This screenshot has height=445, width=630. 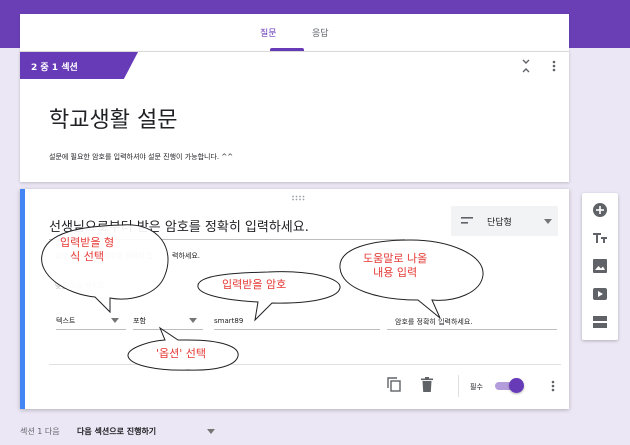 What do you see at coordinates (427, 384) in the screenshot?
I see `trash-icon` at bounding box center [427, 384].